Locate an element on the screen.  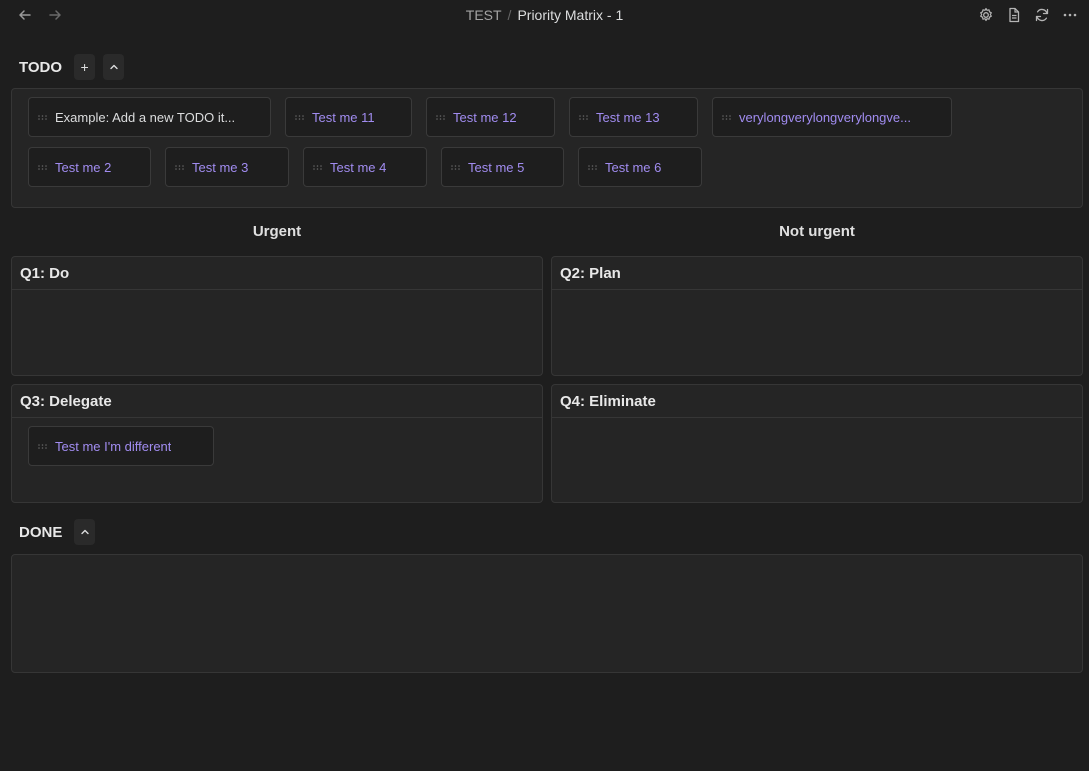
todo-card-label: Test me 3 is located at coordinates (220, 167).